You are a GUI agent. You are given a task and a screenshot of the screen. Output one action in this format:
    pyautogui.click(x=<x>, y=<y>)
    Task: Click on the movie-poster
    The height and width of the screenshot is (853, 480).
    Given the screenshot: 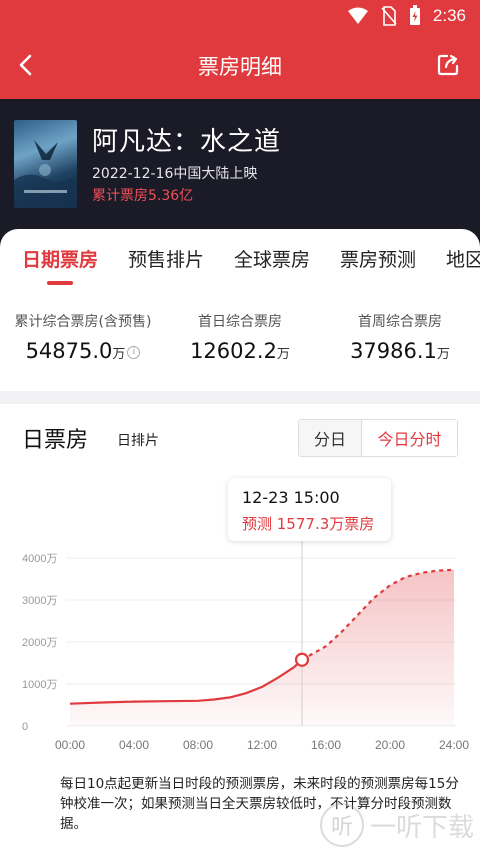 What is the action you would take?
    pyautogui.click(x=45, y=164)
    